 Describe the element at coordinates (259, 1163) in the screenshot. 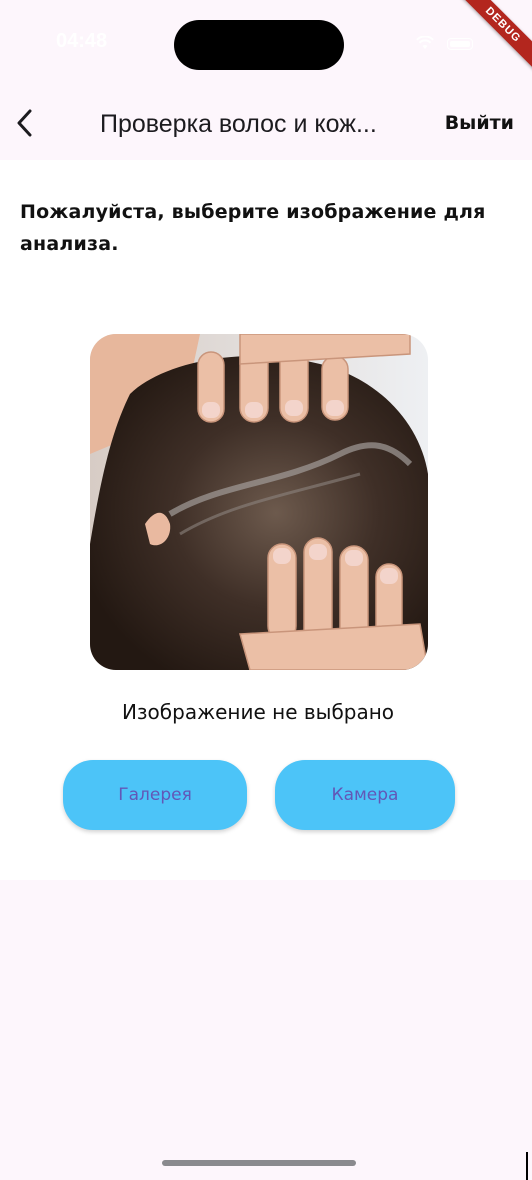

I see `home-indicator` at that location.